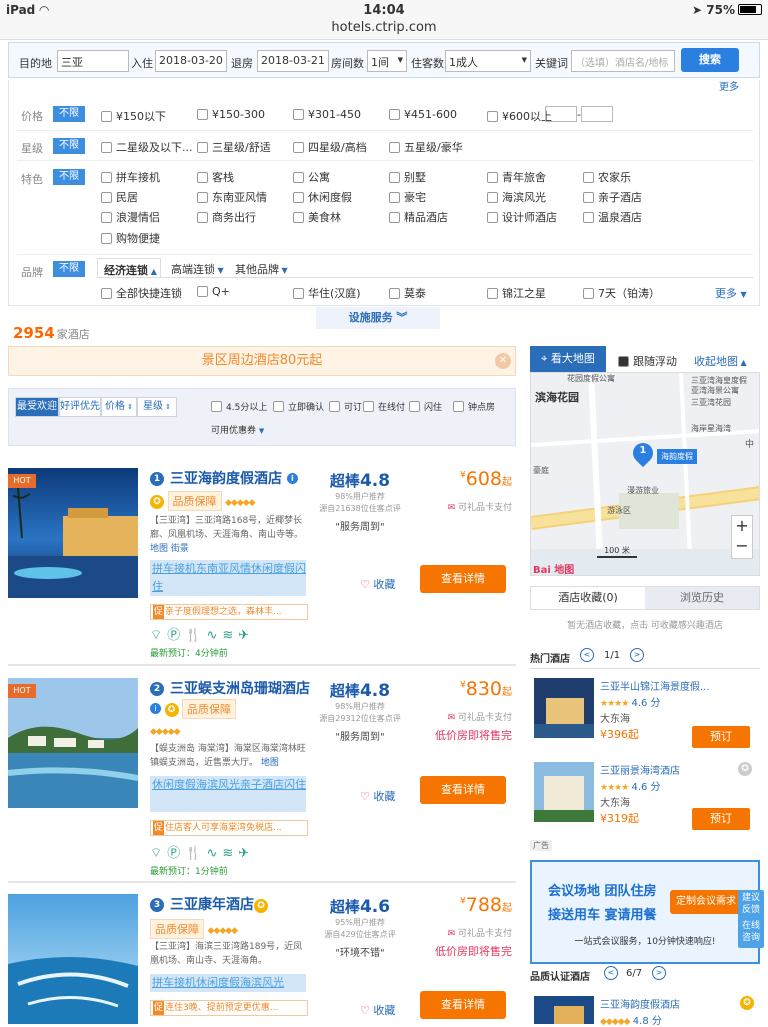 The width and height of the screenshot is (768, 1027). What do you see at coordinates (169, 549) in the screenshot?
I see `map-link: 地图 街景` at bounding box center [169, 549].